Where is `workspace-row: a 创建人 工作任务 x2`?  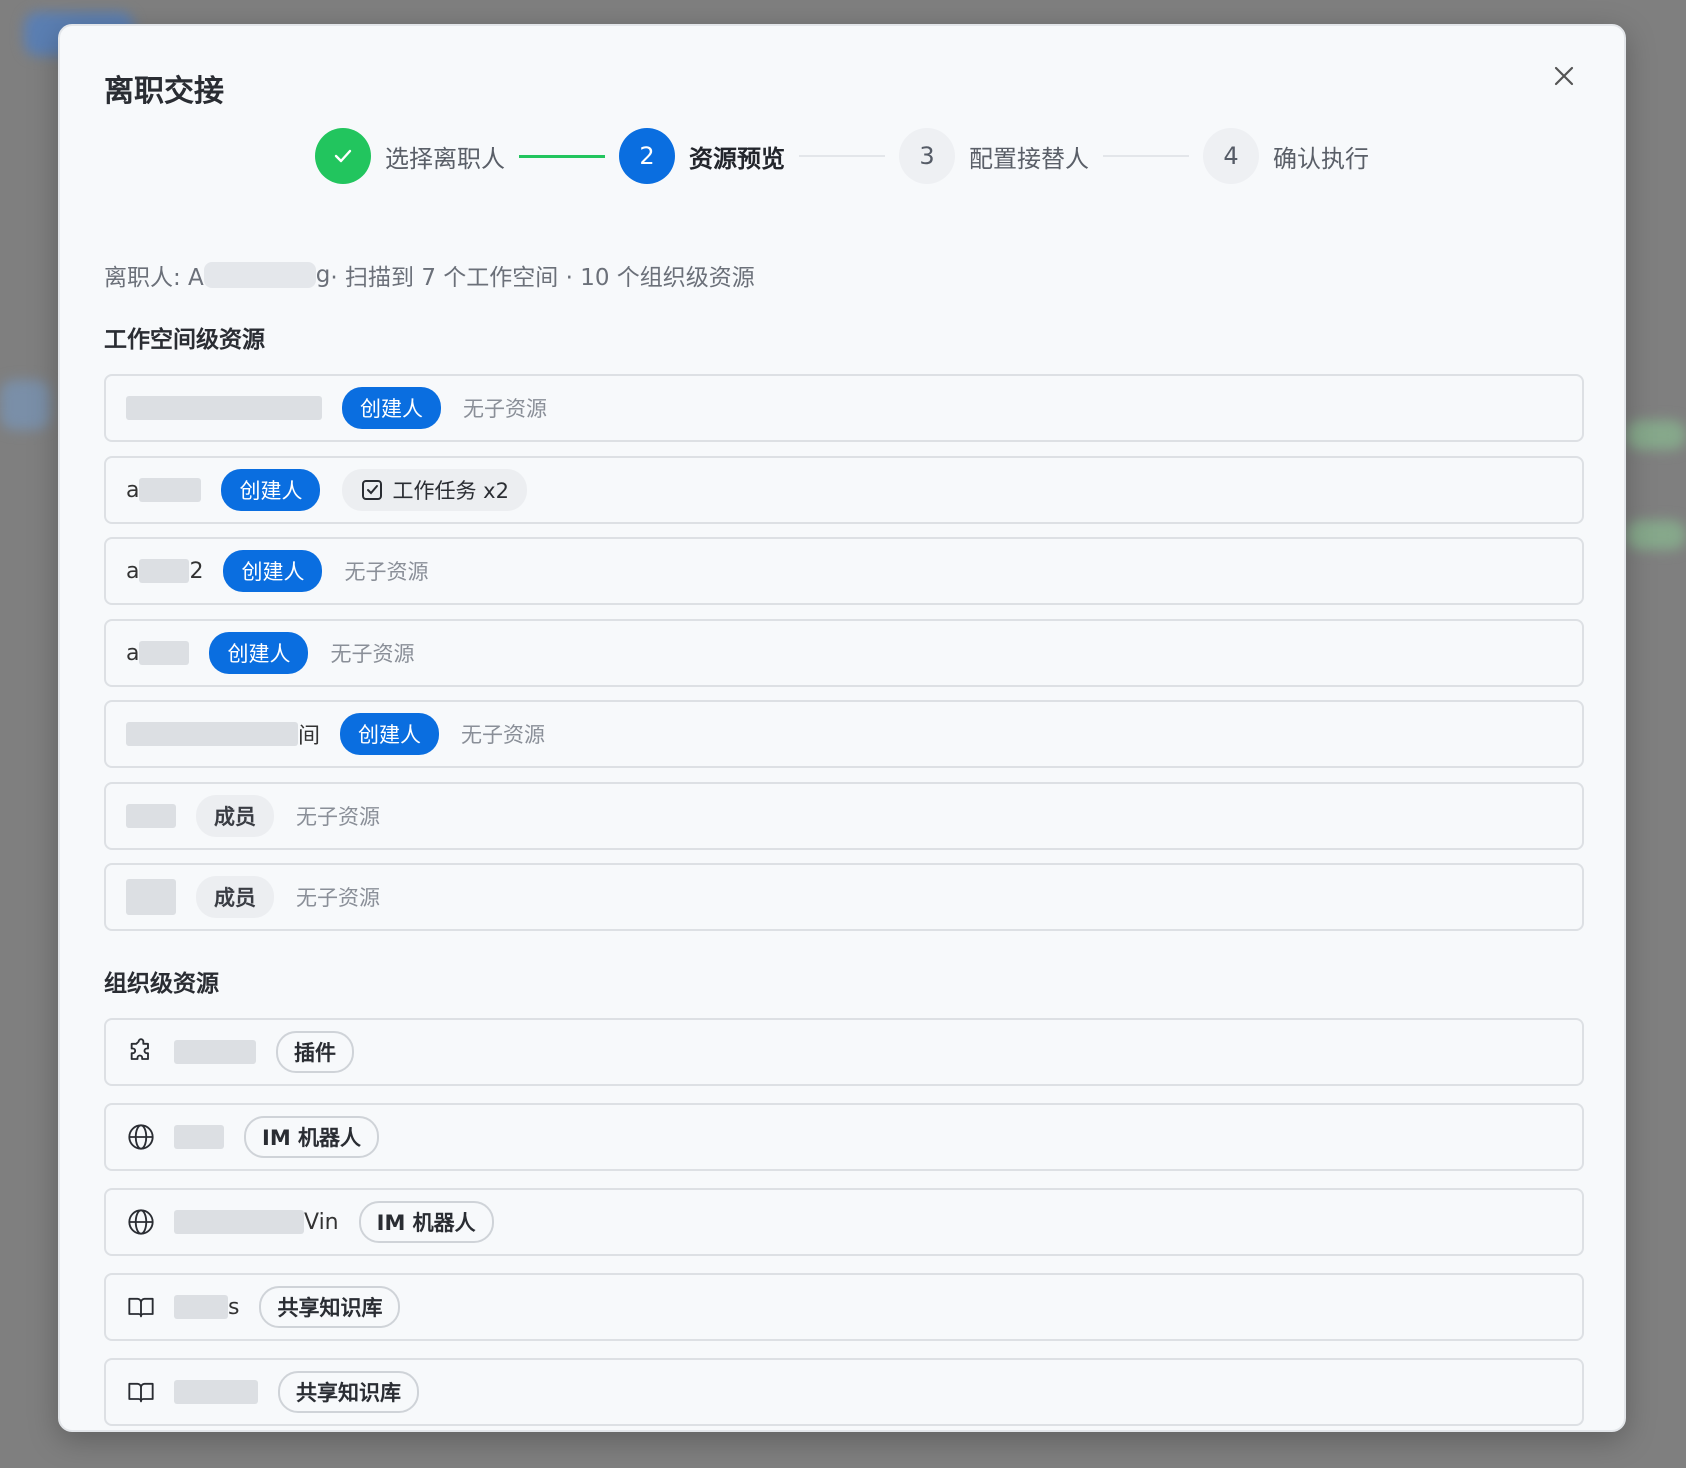
workspace-row: a 创建人 工作任务 x2 is located at coordinates (844, 490).